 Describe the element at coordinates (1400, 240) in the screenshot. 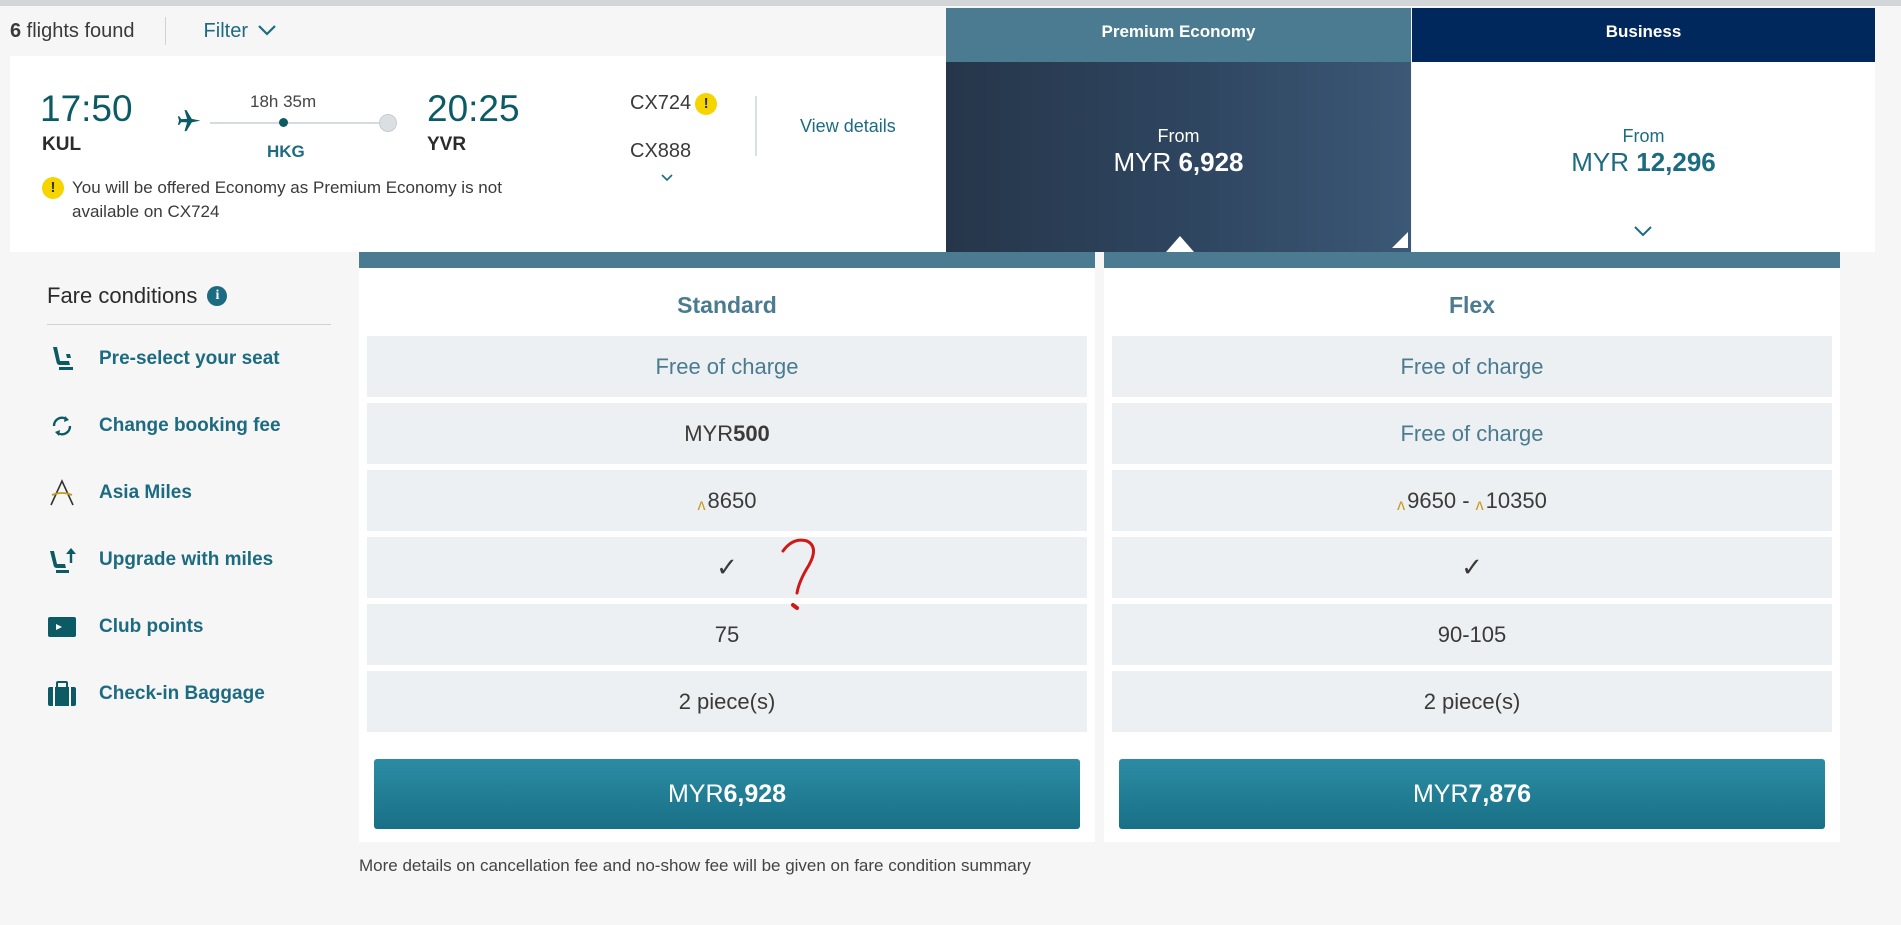

I see `corner-marker` at that location.